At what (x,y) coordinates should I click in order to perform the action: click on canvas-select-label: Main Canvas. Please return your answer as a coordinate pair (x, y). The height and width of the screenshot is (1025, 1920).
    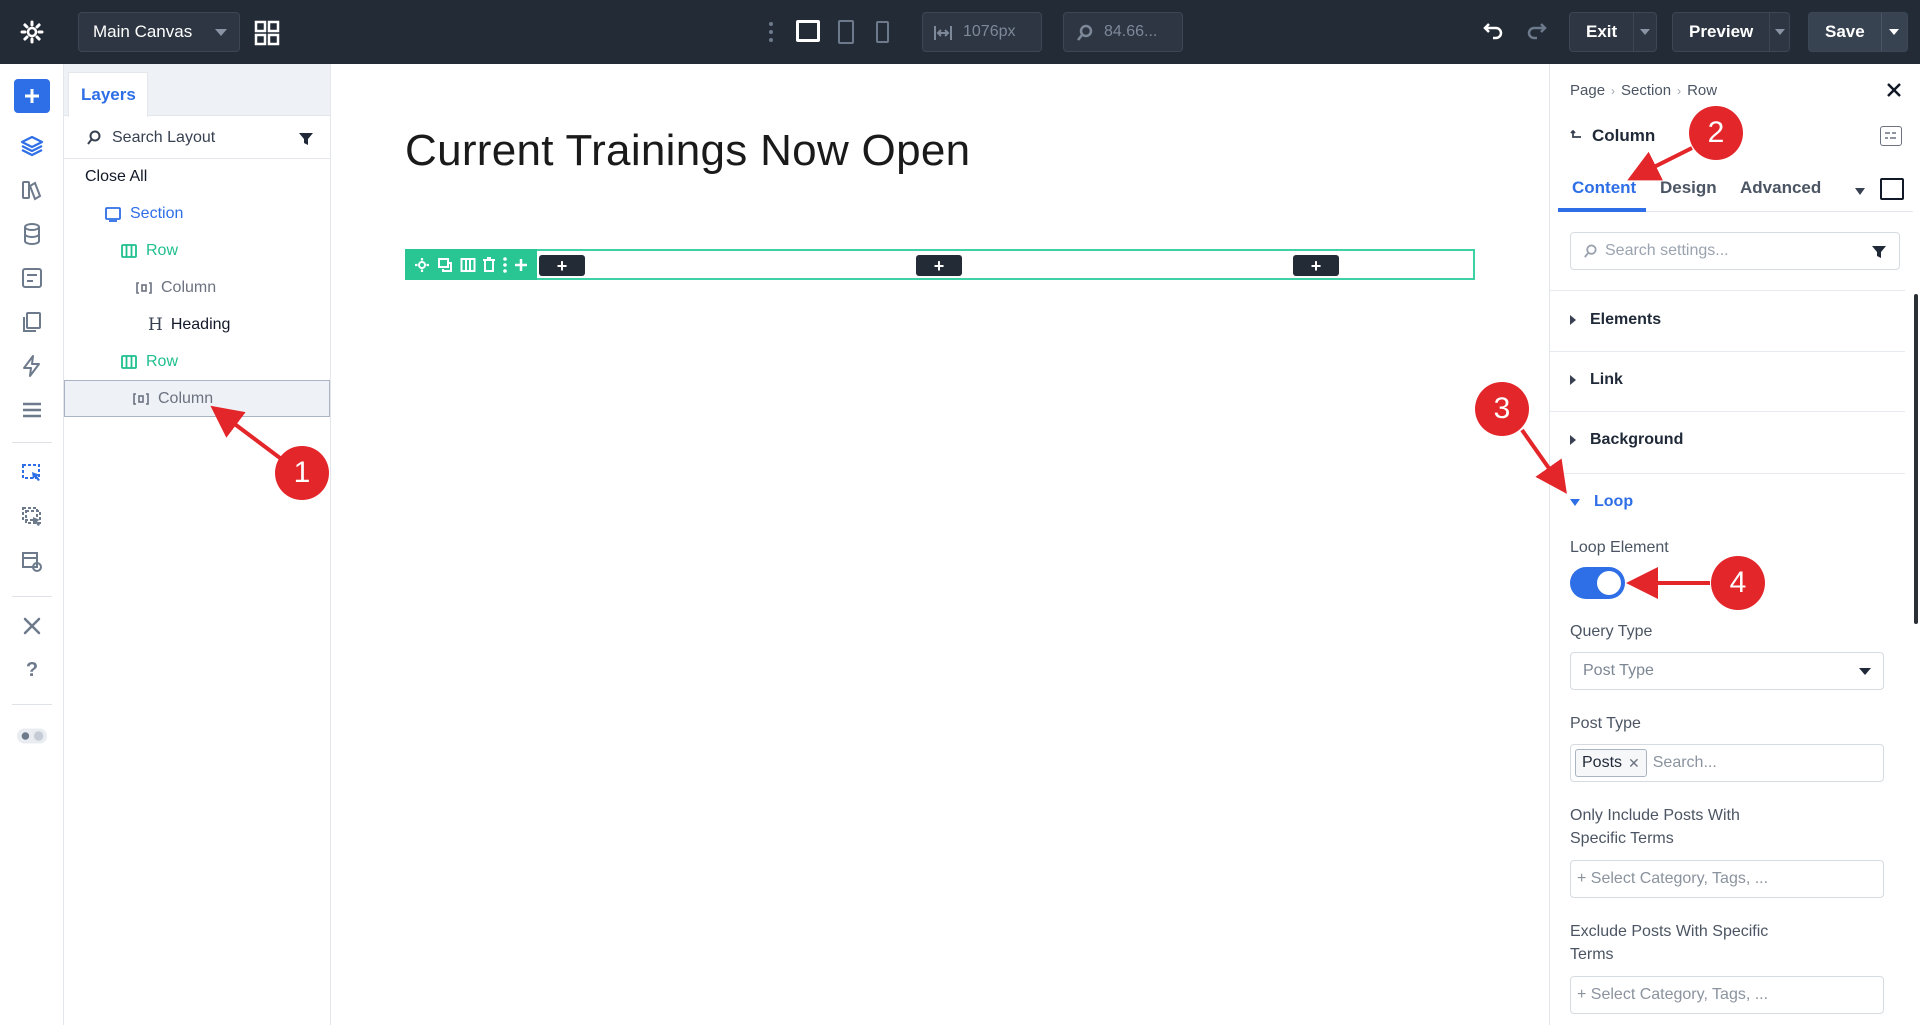
    Looking at the image, I should click on (143, 31).